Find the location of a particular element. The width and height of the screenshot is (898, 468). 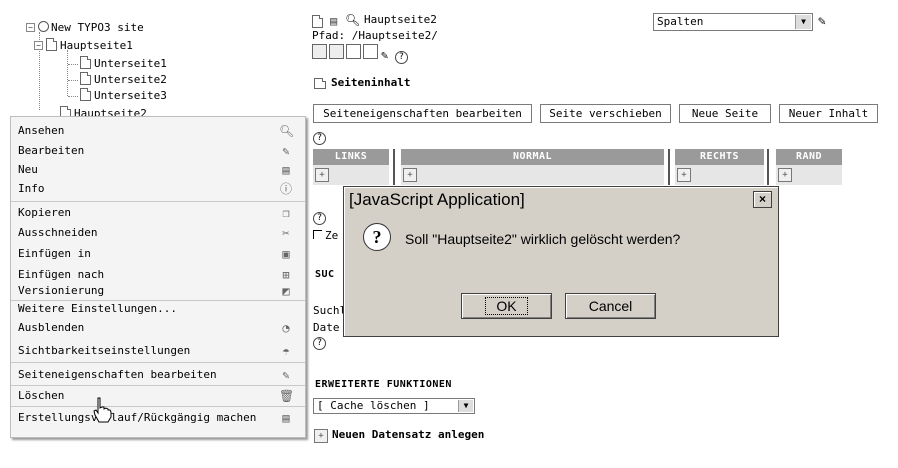

view-select: Spalten ▼ is located at coordinates (733, 22).